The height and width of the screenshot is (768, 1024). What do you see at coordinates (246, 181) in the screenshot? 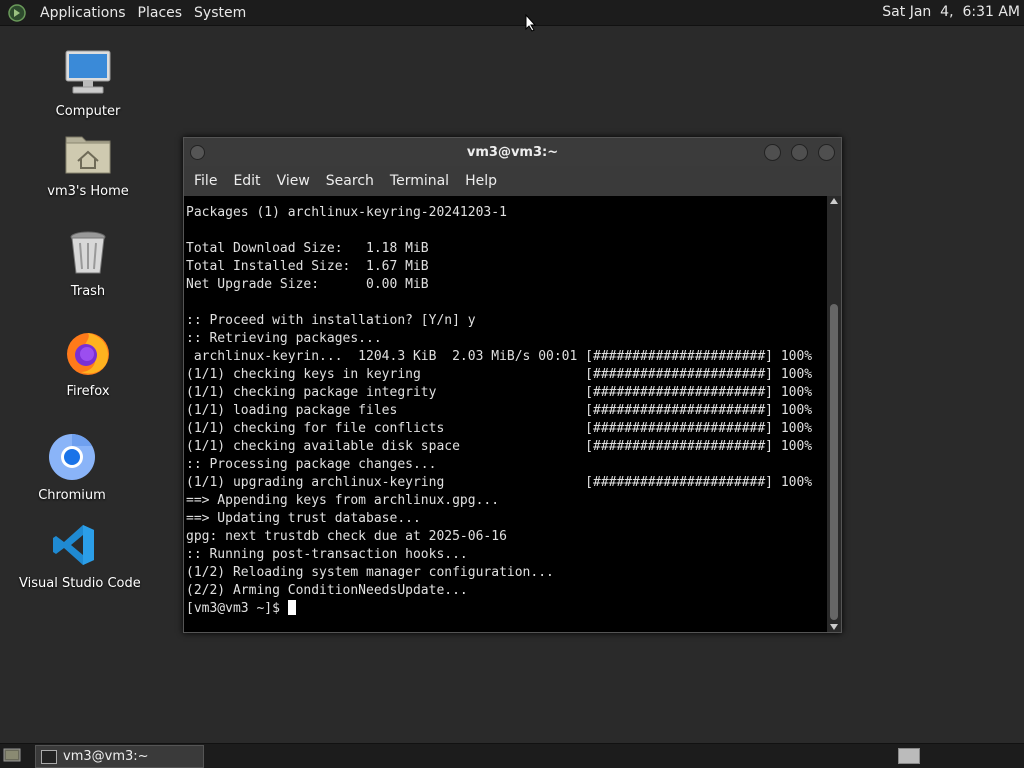
I see `menu-edit: Edit` at bounding box center [246, 181].